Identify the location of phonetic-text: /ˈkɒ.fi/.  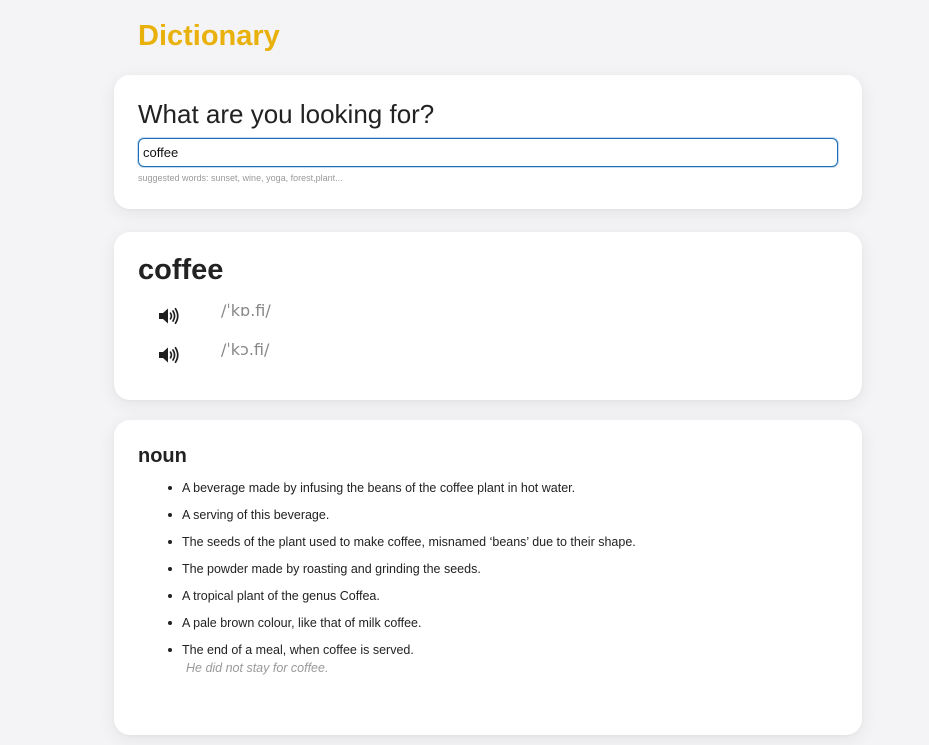
(246, 310).